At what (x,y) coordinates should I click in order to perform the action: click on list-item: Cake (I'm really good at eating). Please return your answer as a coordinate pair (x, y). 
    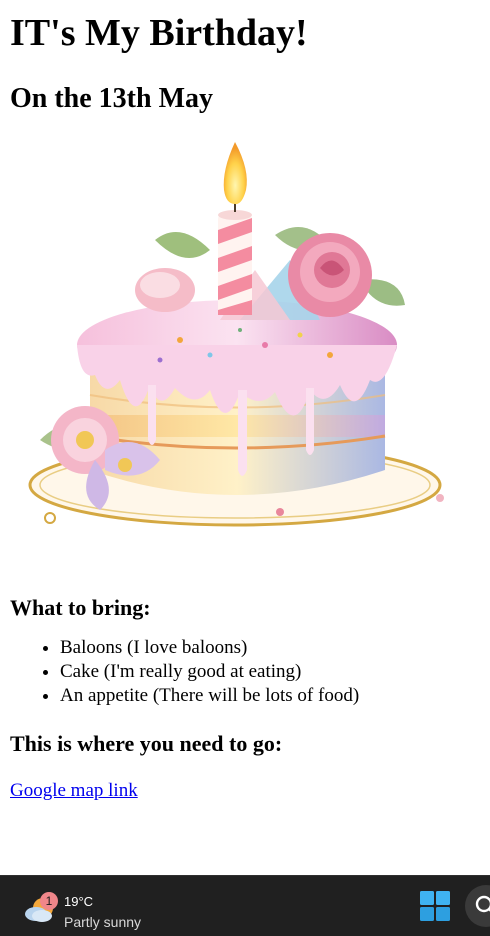
    Looking at the image, I should click on (270, 672).